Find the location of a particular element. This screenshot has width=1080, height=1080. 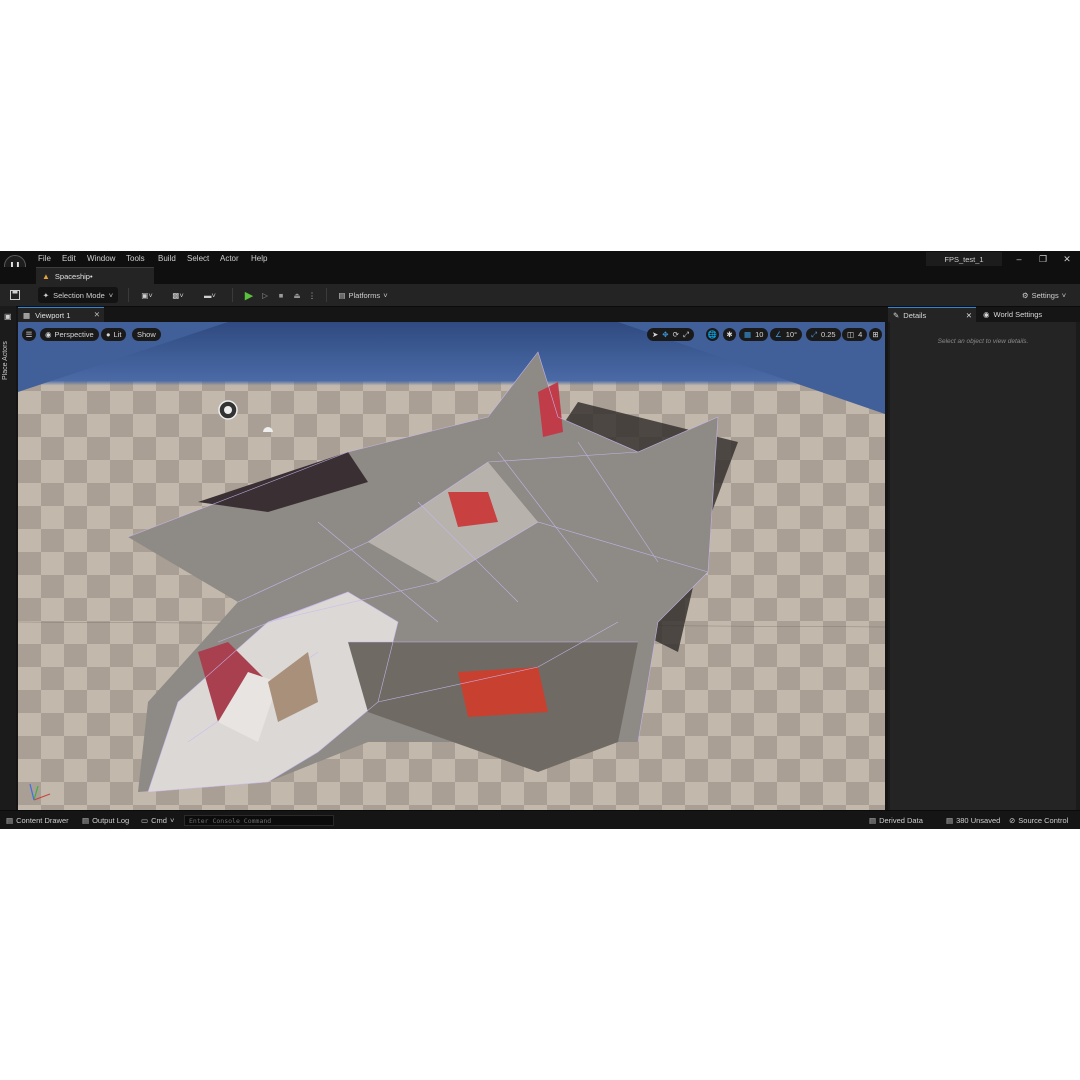

camera-speed-group: ◫ 4 is located at coordinates (855, 334).